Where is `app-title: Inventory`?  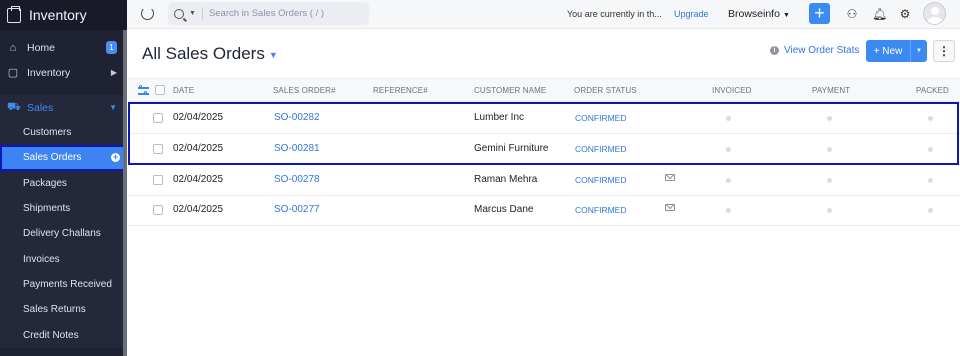
app-title: Inventory is located at coordinates (58, 15).